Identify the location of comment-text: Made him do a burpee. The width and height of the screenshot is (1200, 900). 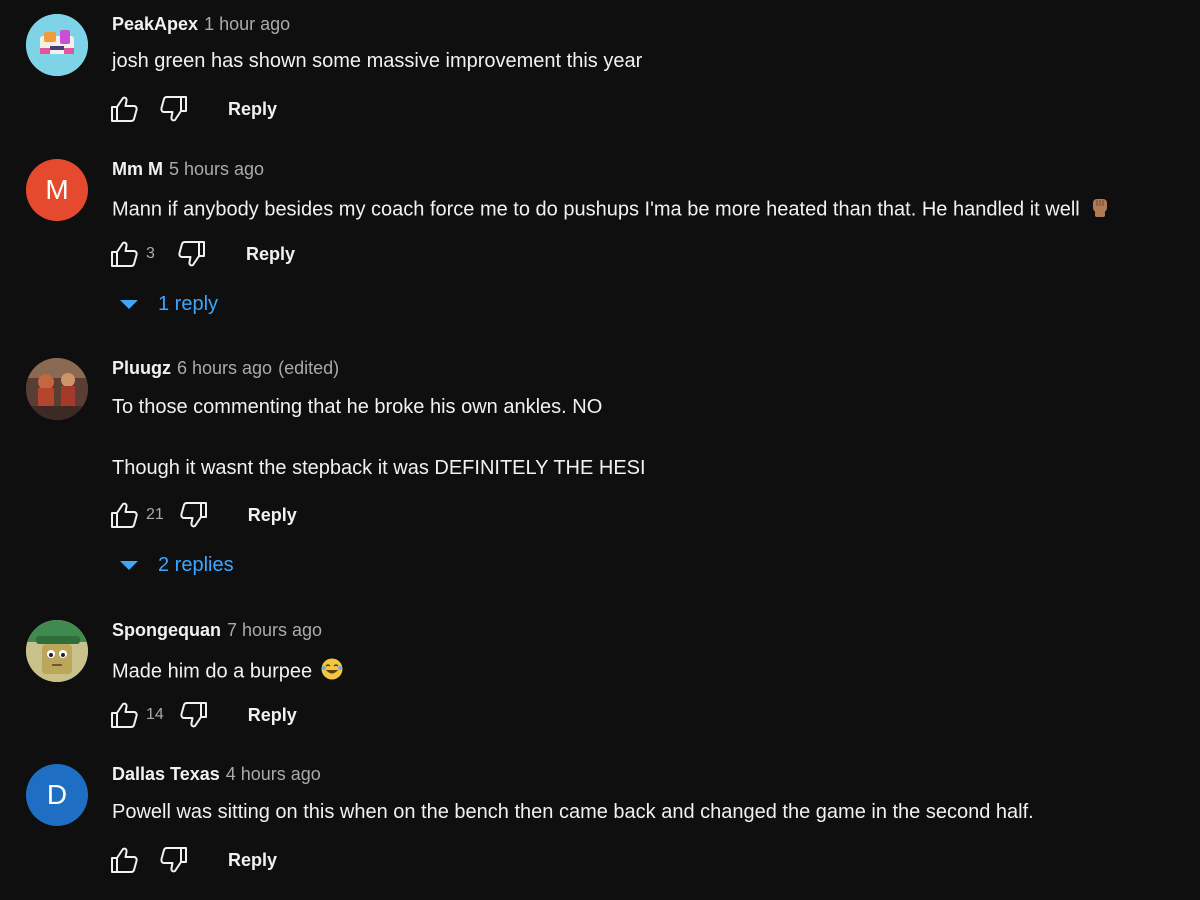
(228, 672).